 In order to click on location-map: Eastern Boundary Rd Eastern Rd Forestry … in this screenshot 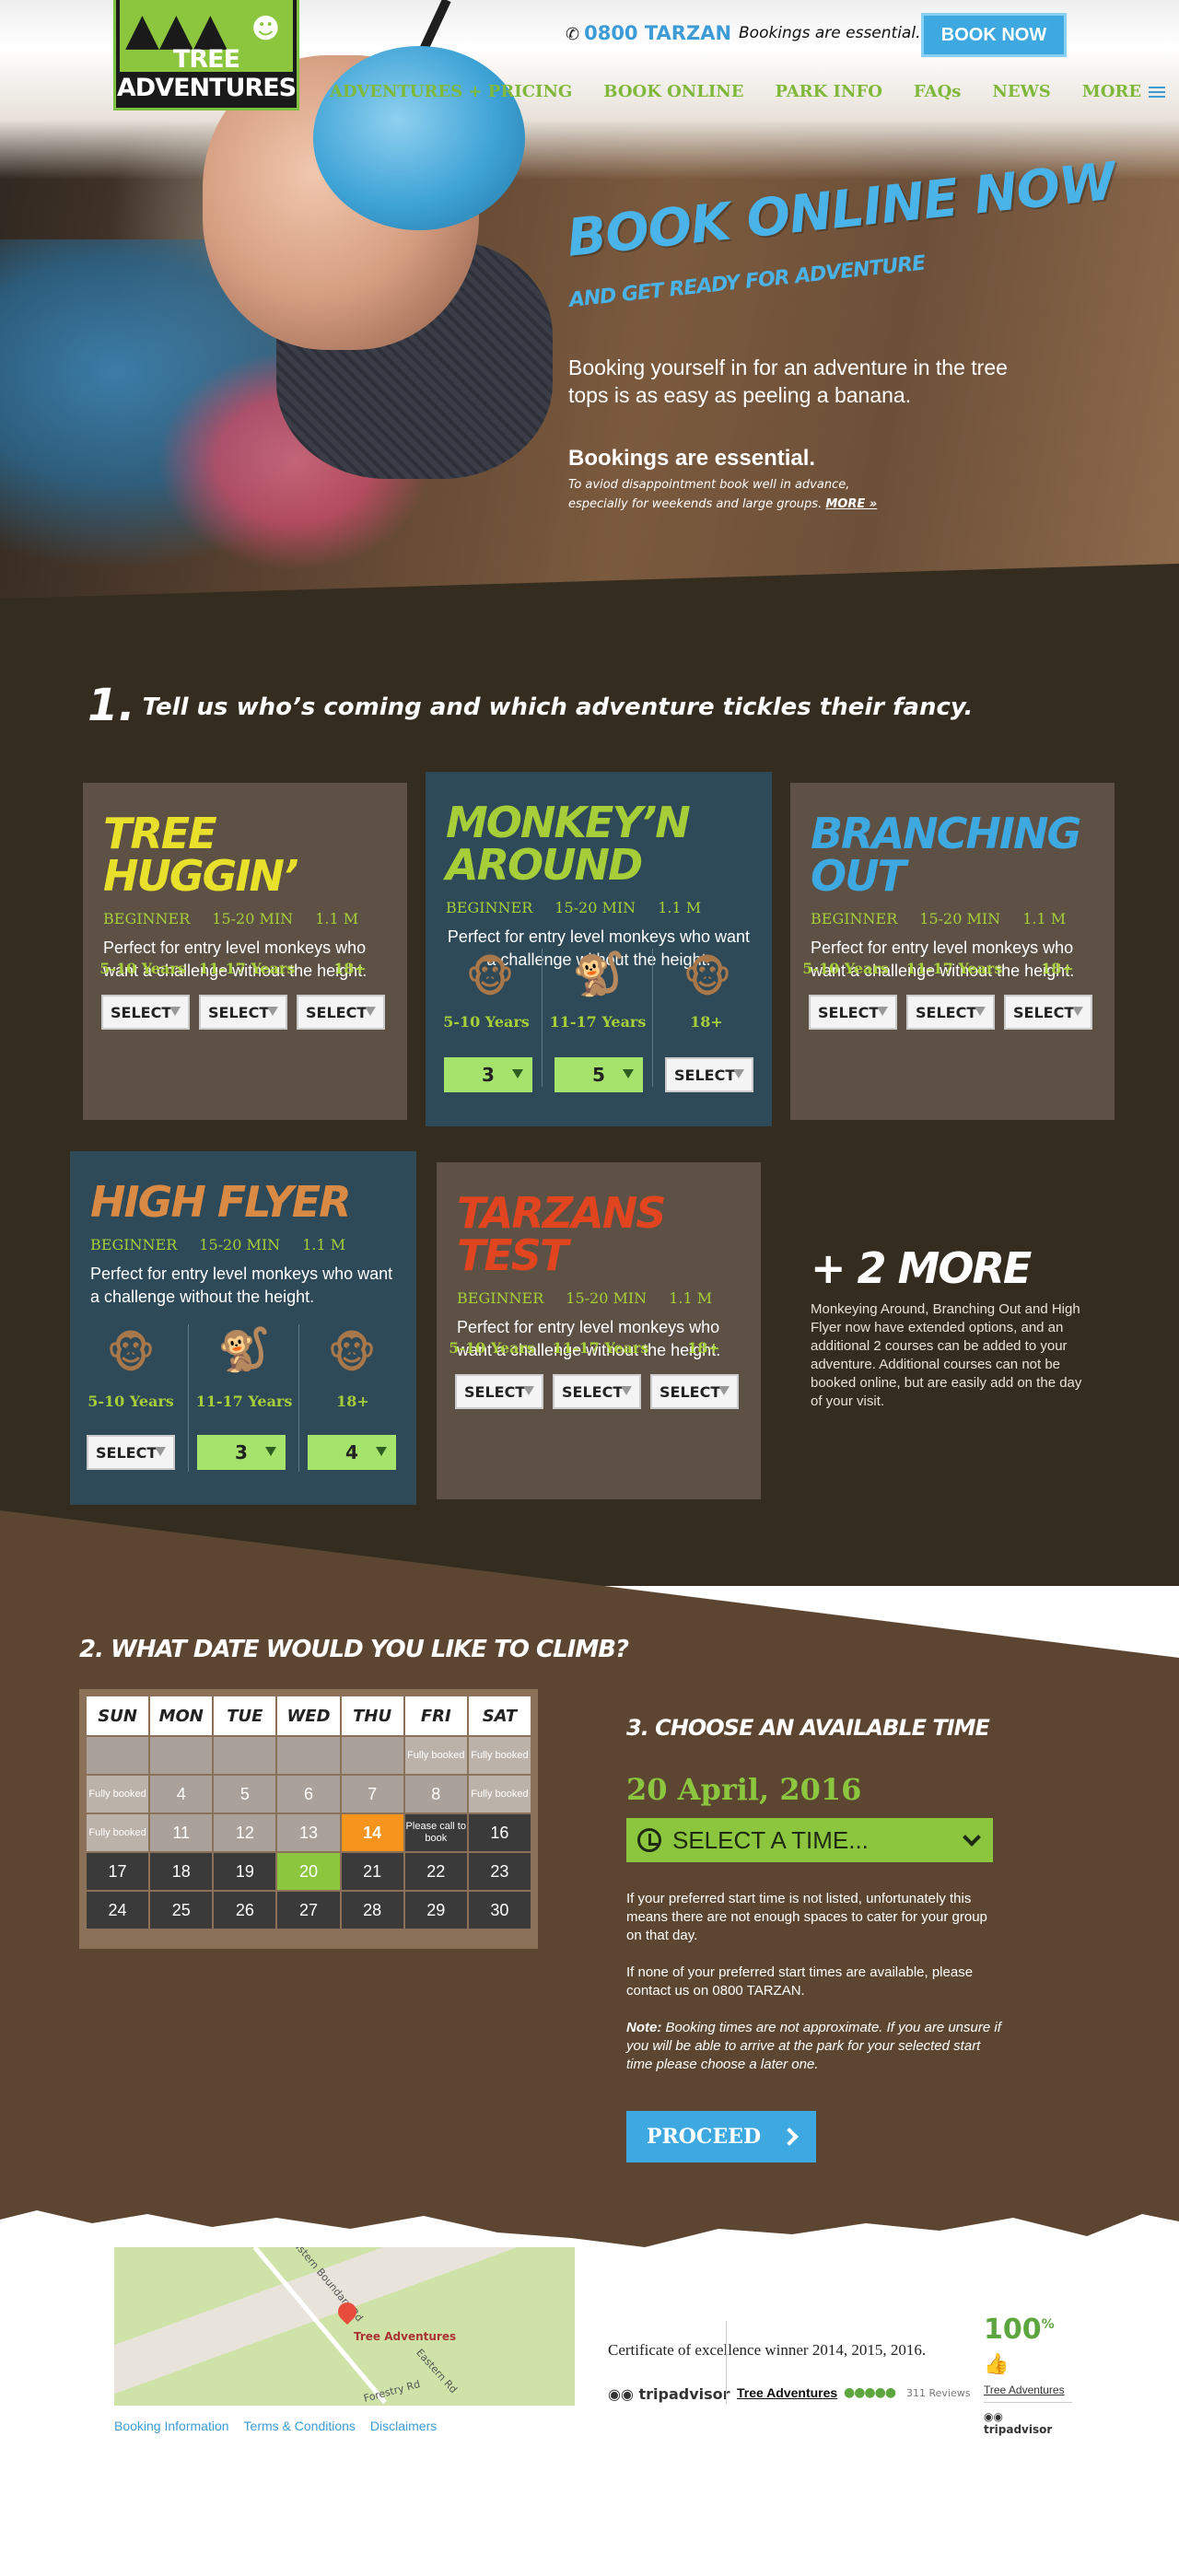, I will do `click(344, 2326)`.